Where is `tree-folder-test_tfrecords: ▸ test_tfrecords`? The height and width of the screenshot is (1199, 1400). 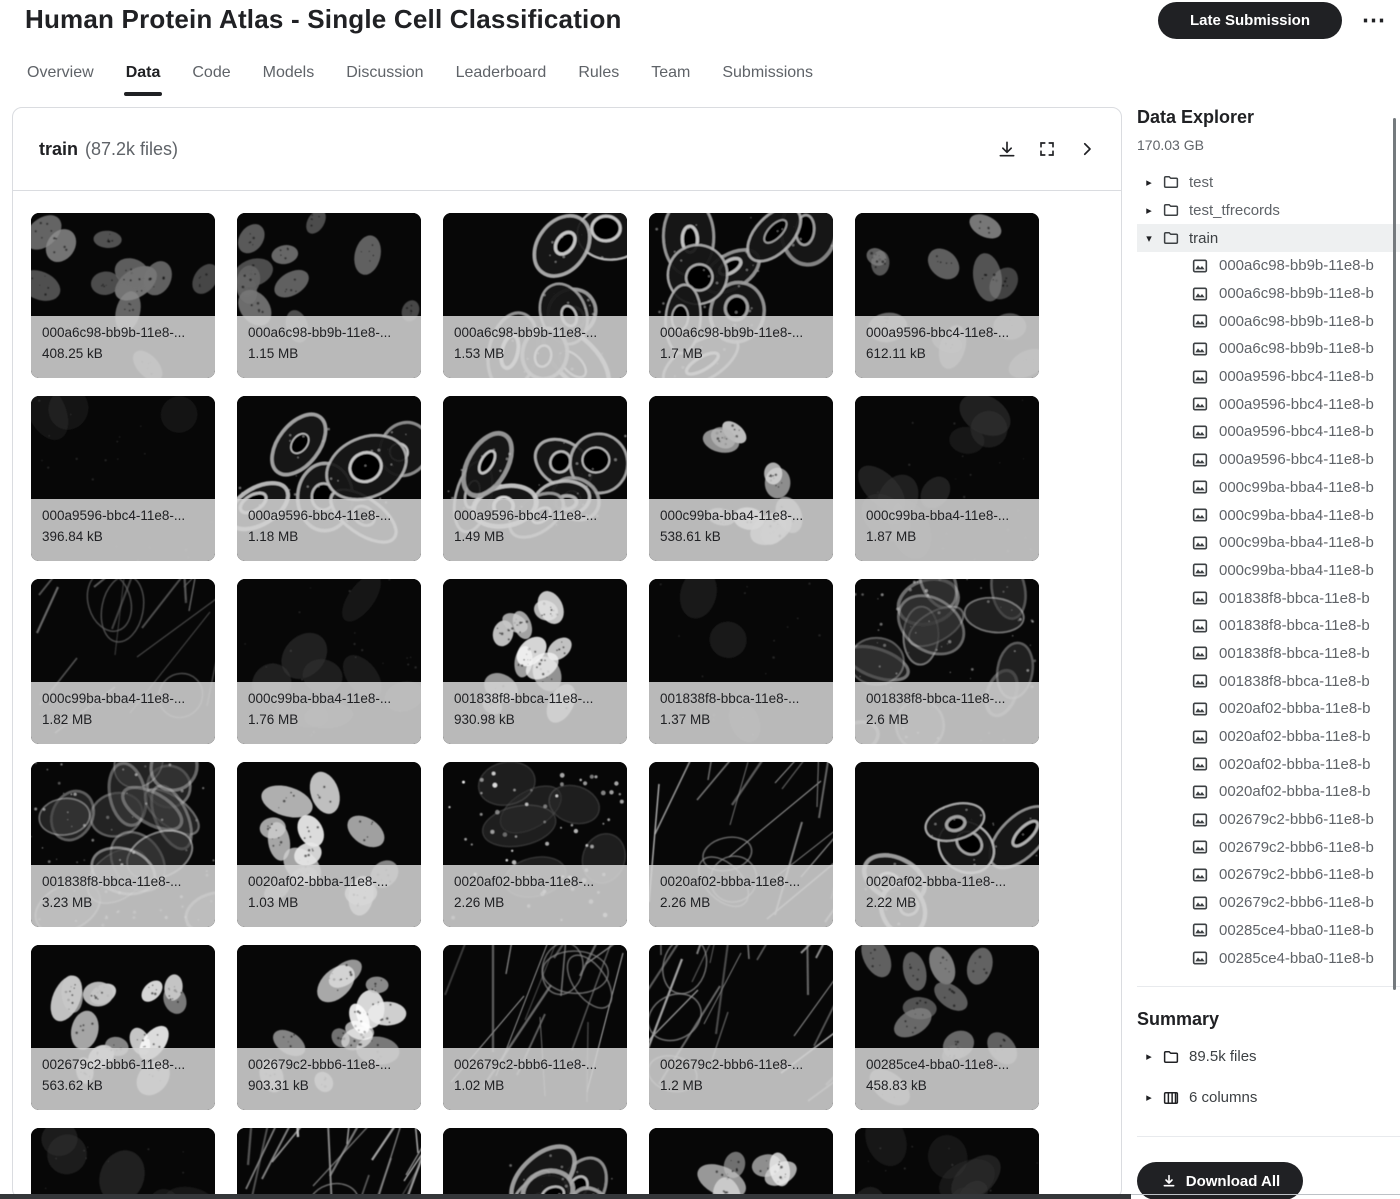 tree-folder-test_tfrecords: ▸ test_tfrecords is located at coordinates (1268, 210).